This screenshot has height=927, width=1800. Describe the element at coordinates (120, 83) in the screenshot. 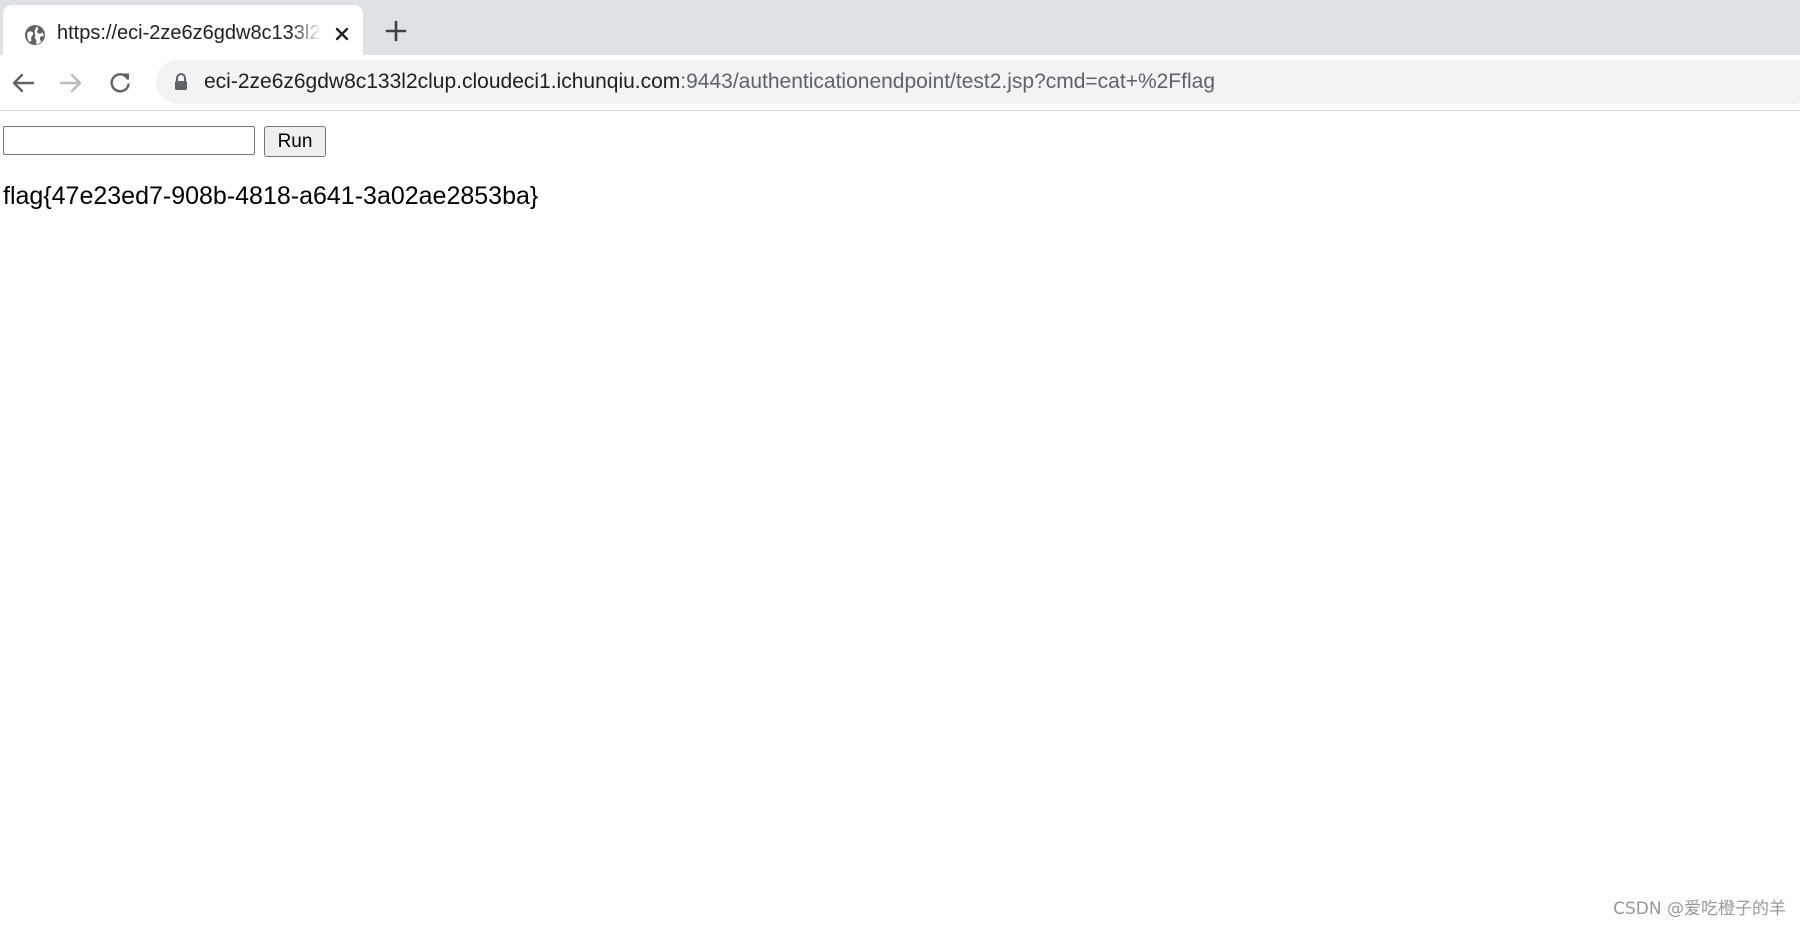

I see `reload-icon` at that location.